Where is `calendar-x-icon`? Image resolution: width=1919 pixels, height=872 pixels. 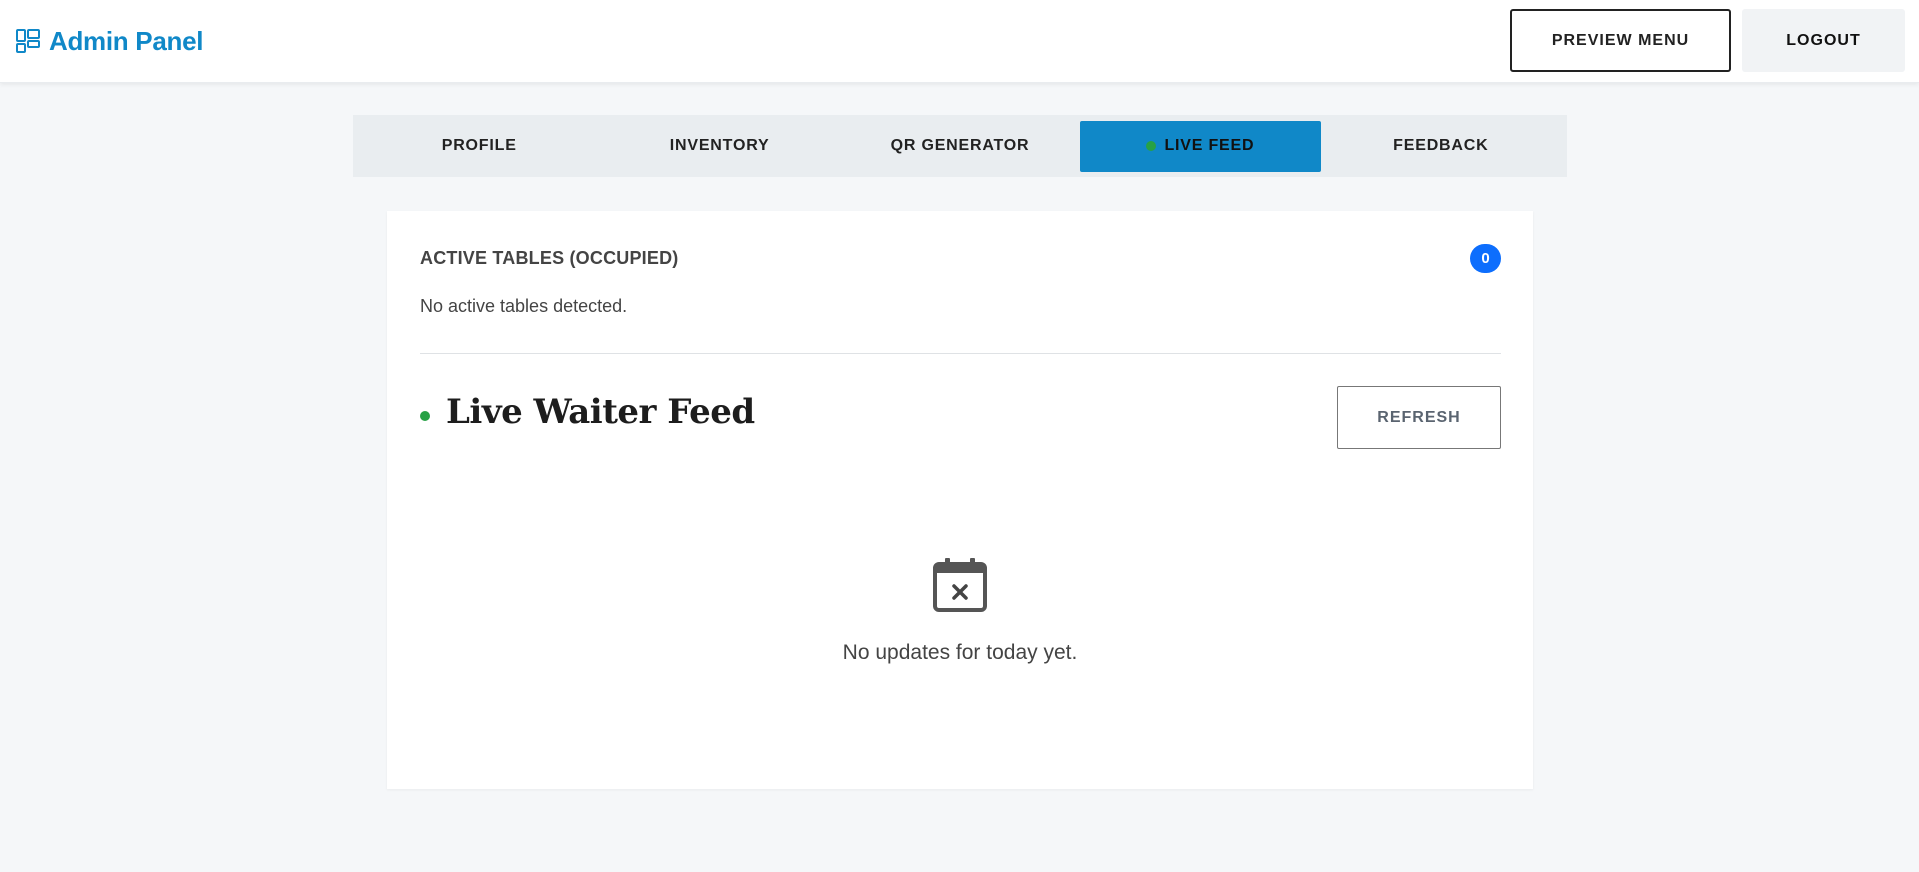 calendar-x-icon is located at coordinates (960, 585).